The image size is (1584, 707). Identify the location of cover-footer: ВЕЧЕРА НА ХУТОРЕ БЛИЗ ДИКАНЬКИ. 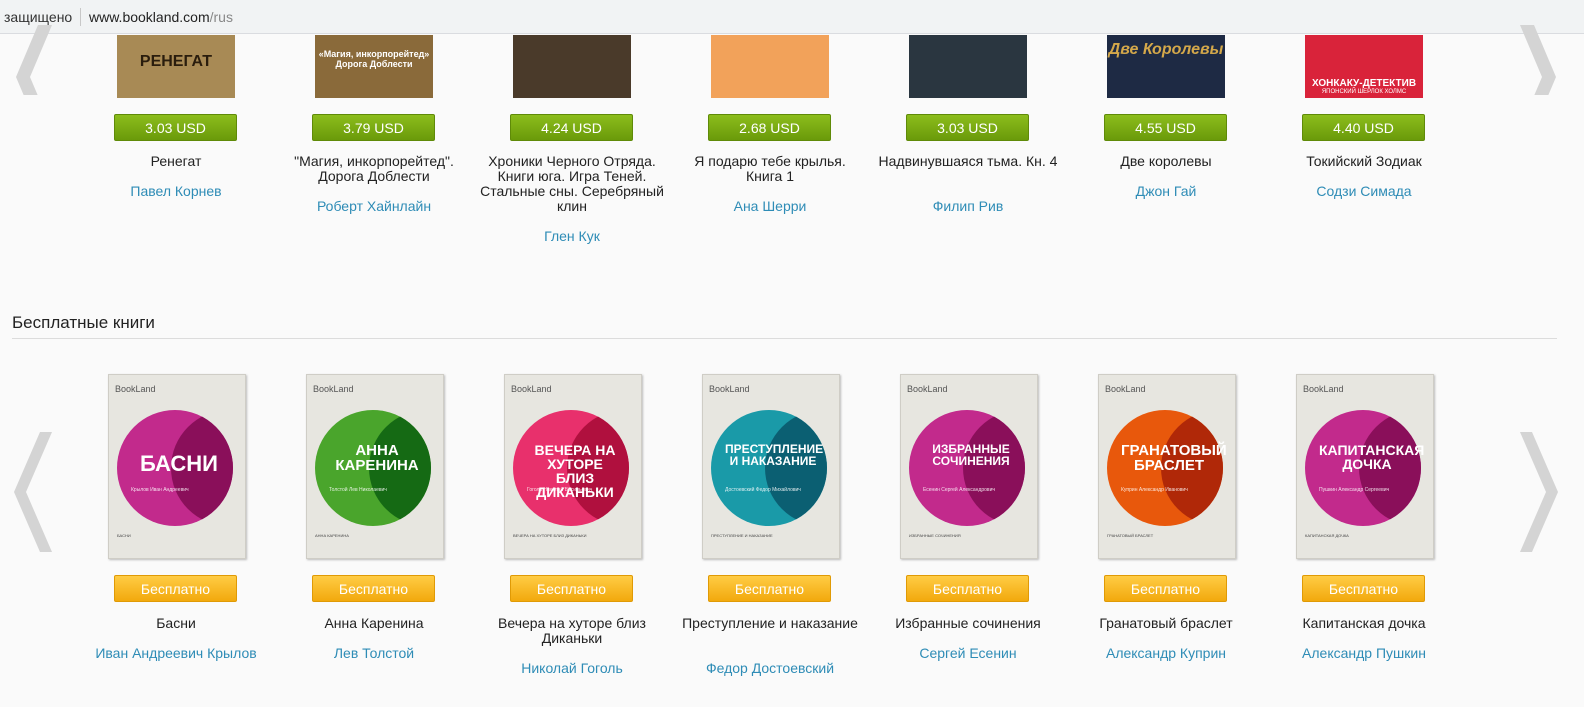
(550, 535).